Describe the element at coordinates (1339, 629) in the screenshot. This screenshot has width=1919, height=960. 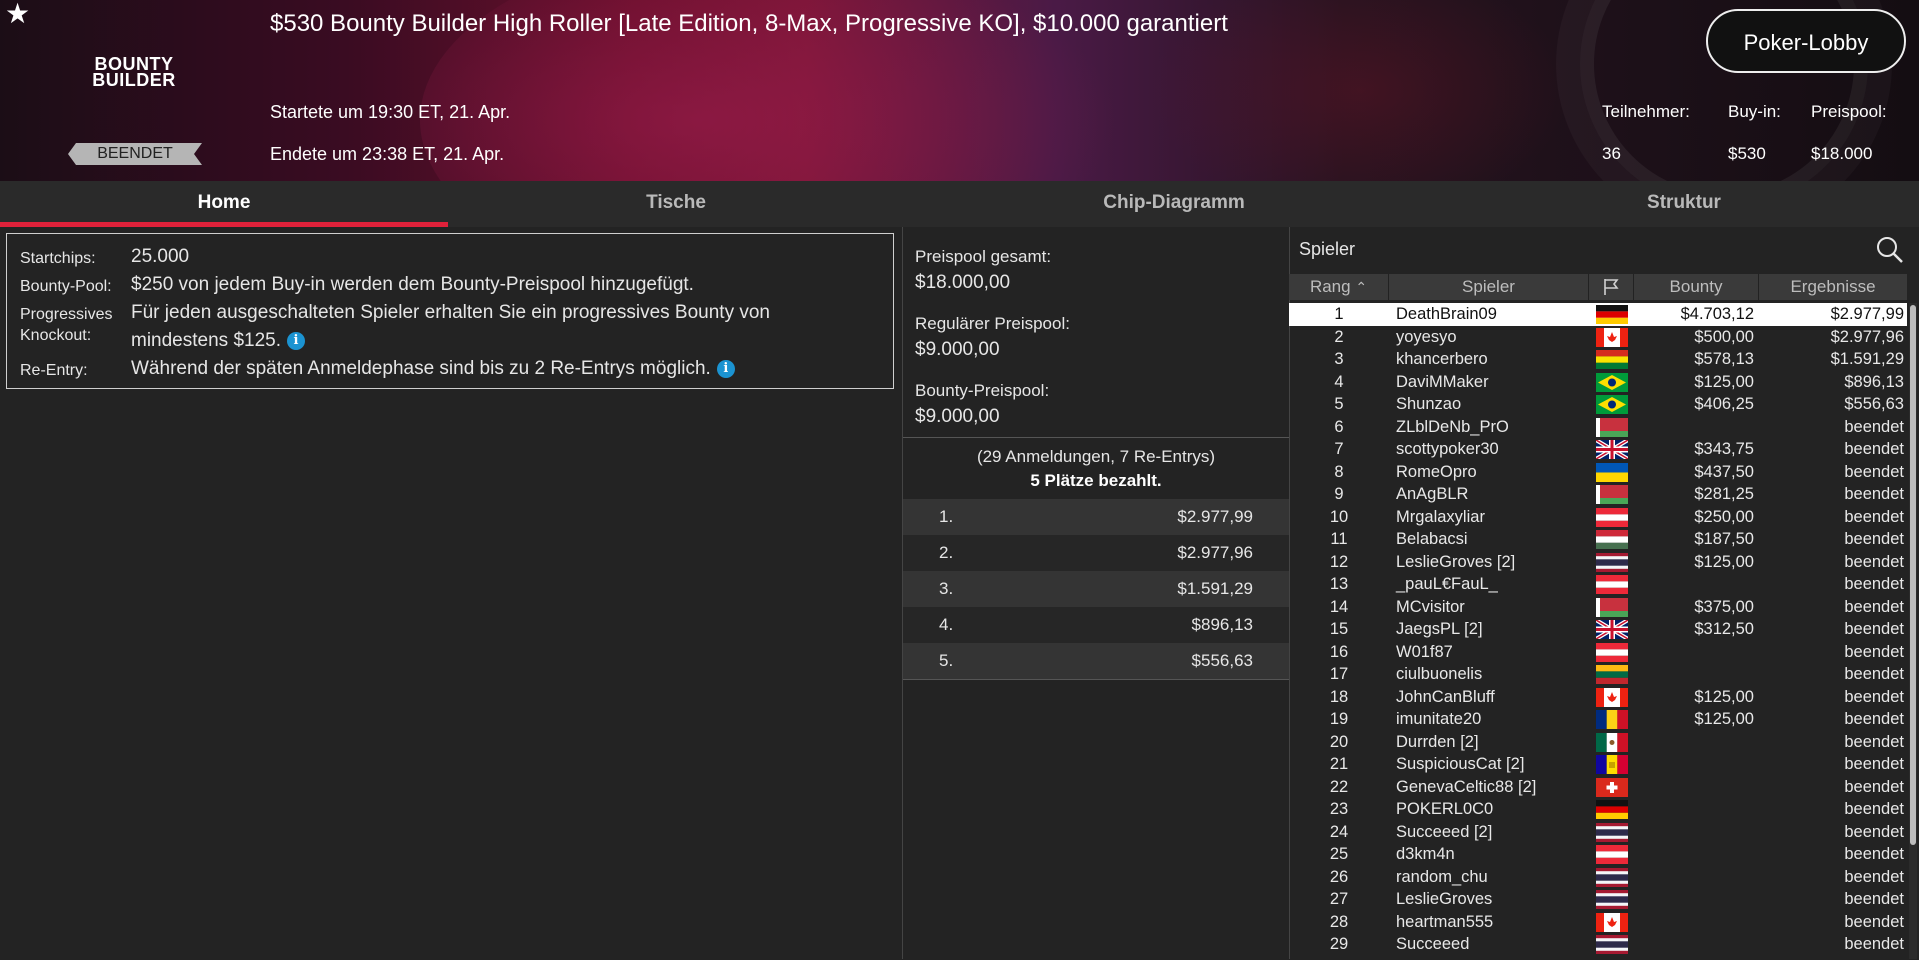
I see `player-rank: 15` at that location.